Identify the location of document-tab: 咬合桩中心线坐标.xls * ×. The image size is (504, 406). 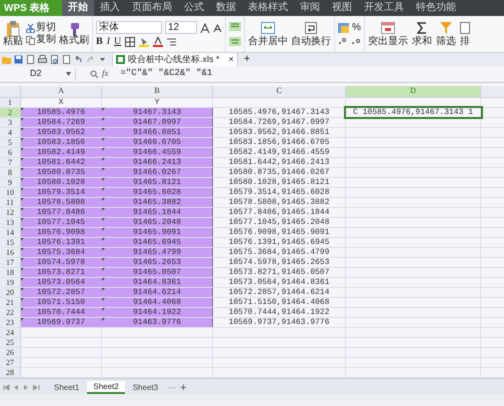
(175, 59).